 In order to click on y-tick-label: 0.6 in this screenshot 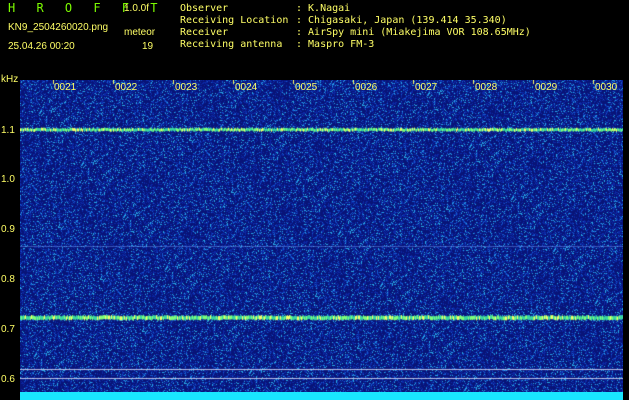, I will do `click(8, 379)`.